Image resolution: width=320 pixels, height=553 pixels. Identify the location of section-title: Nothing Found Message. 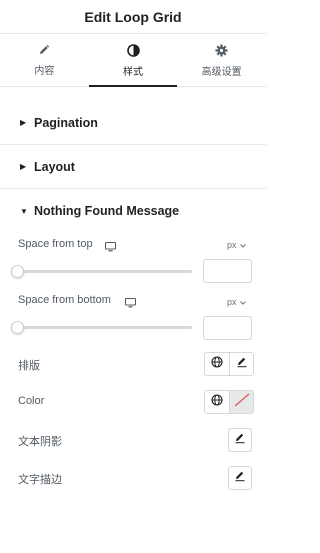
(107, 211).